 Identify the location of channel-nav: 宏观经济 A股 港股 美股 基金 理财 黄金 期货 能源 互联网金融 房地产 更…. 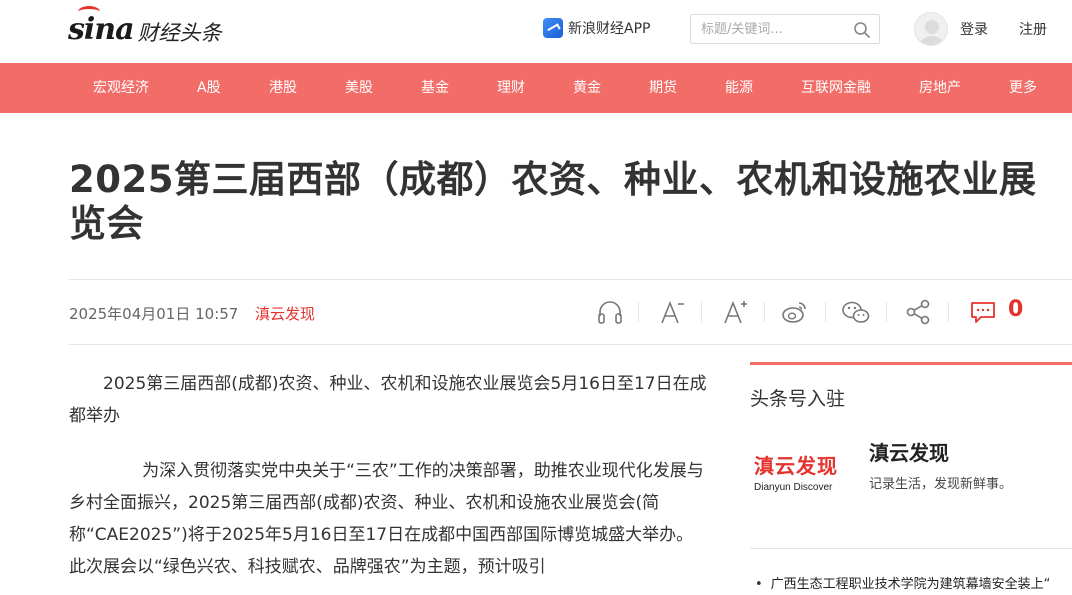
(536, 88).